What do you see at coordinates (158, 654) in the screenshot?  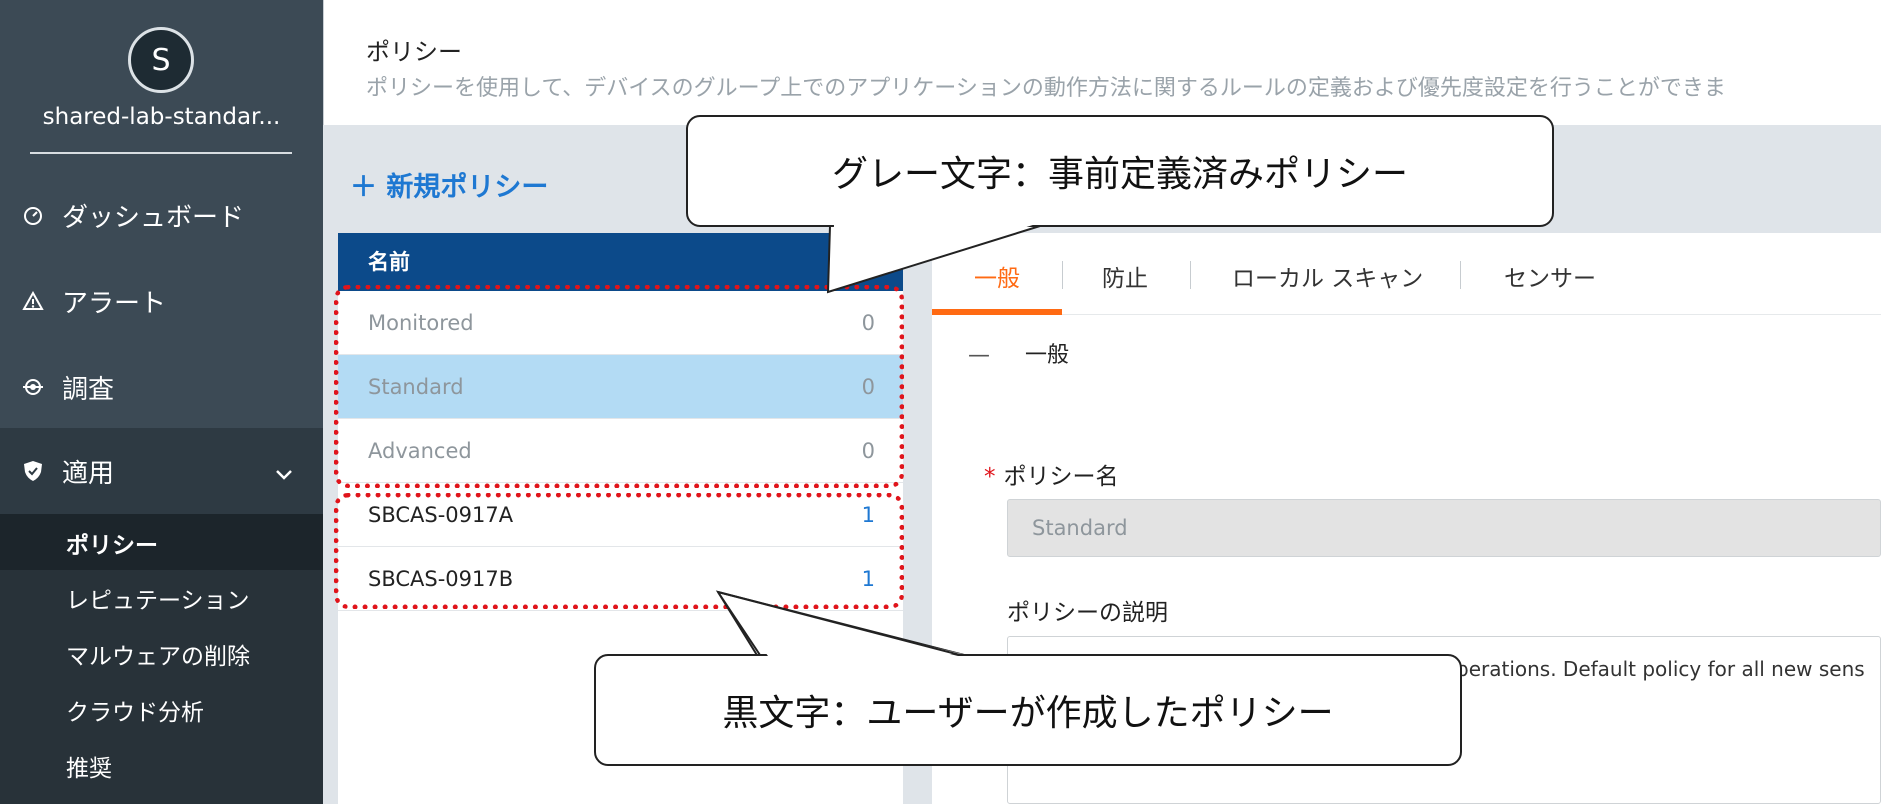 I see `submenu-item-malware-removal: マルウェアの削除` at bounding box center [158, 654].